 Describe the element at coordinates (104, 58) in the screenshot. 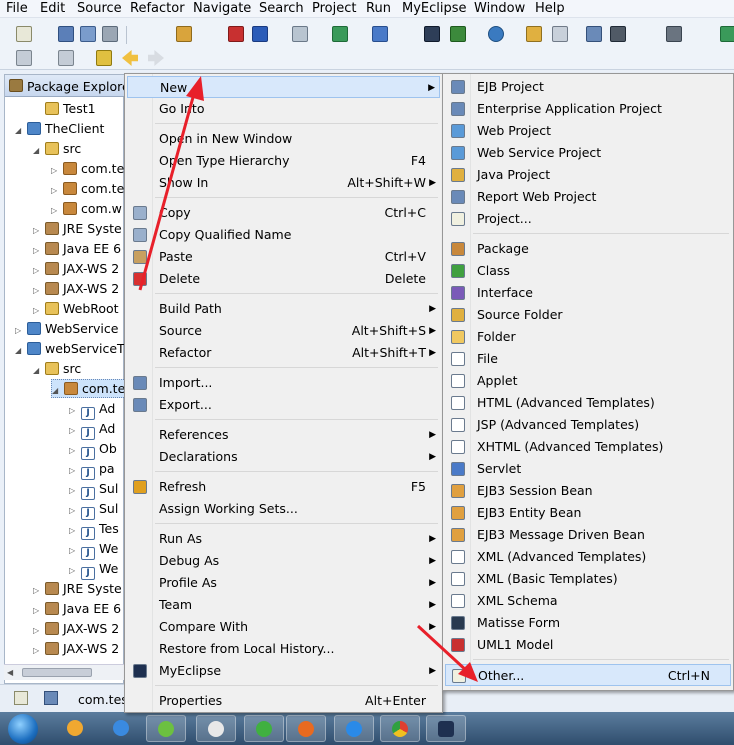

I see `last-edit-icon` at that location.